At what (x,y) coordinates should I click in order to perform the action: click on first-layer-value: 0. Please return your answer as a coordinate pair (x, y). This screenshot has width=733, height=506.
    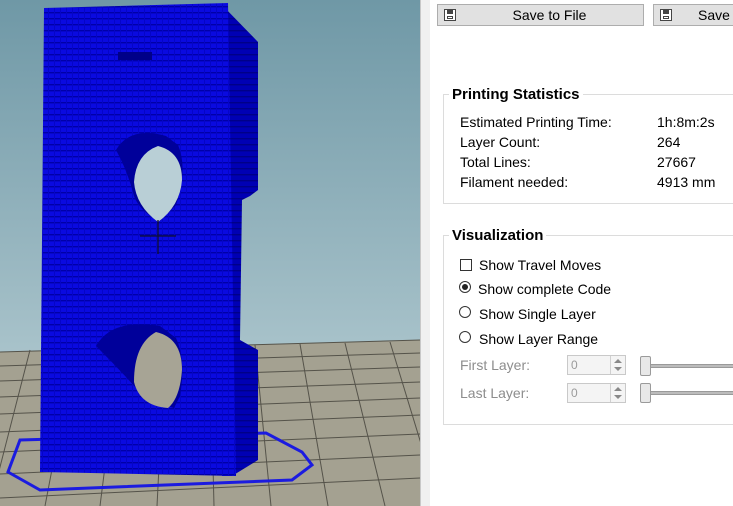
    Looking at the image, I should click on (574, 365).